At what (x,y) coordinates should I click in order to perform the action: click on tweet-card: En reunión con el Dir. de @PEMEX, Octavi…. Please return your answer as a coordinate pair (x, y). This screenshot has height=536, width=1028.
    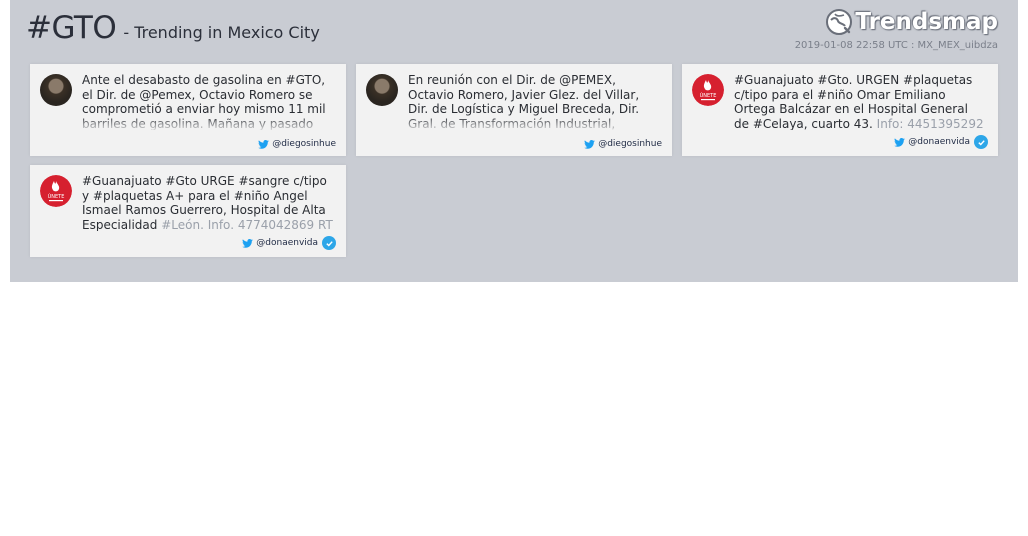
    Looking at the image, I should click on (514, 110).